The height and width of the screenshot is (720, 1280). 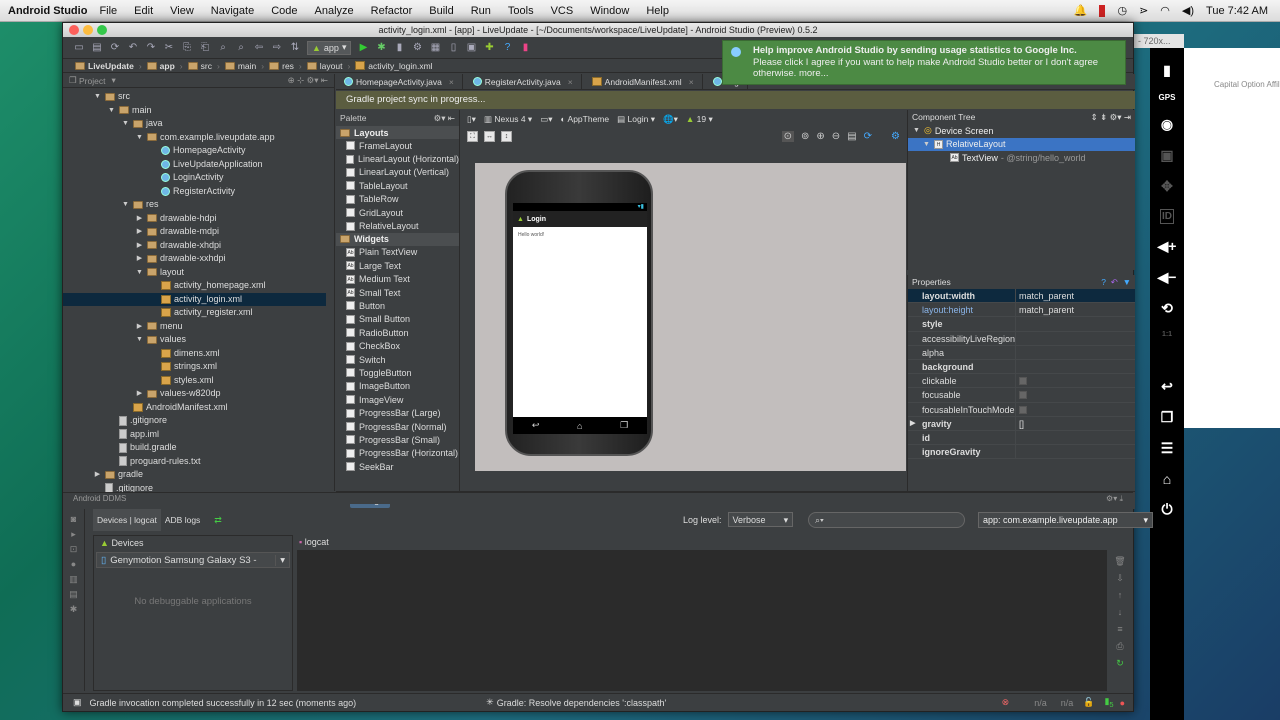 What do you see at coordinates (1120, 629) in the screenshot?
I see `soft-wrap-icon: ≡` at bounding box center [1120, 629].